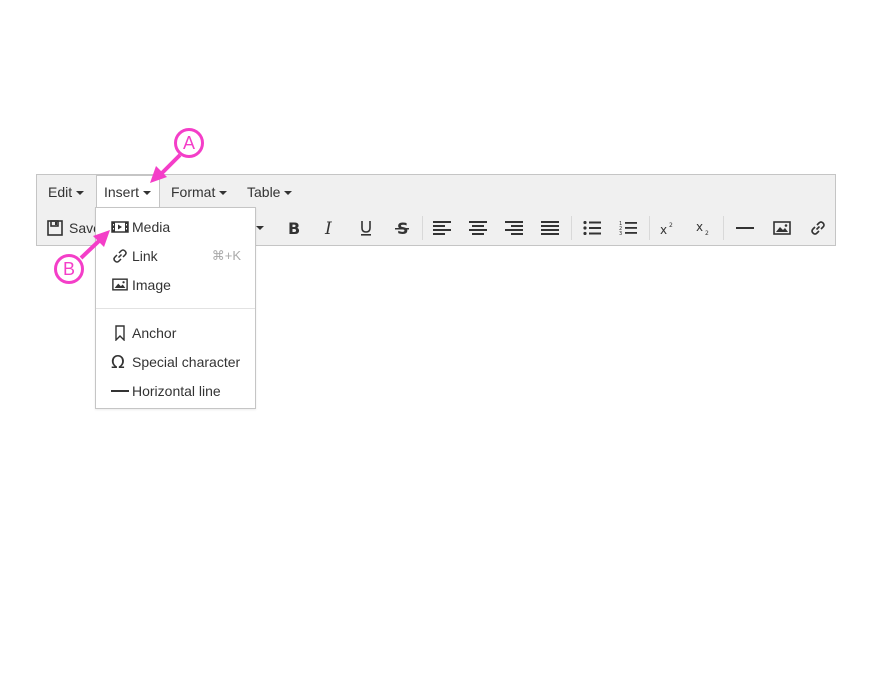  I want to click on numbered-list-icon: 123, so click(628, 228).